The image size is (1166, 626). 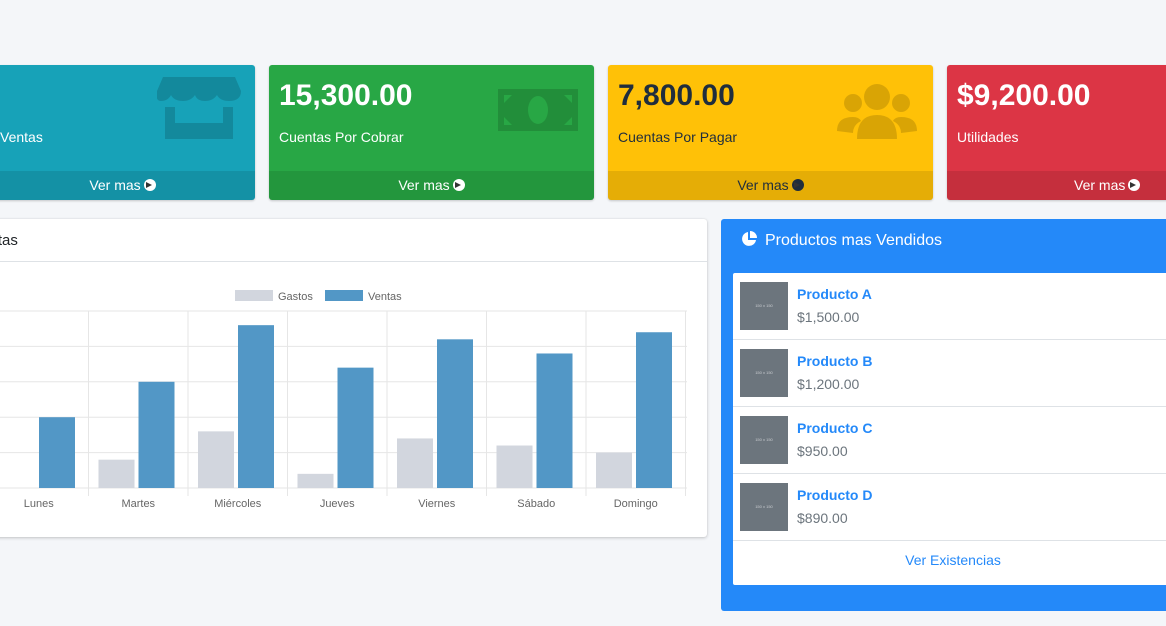 I want to click on box-value: $9,200.00, so click(x=1024, y=95).